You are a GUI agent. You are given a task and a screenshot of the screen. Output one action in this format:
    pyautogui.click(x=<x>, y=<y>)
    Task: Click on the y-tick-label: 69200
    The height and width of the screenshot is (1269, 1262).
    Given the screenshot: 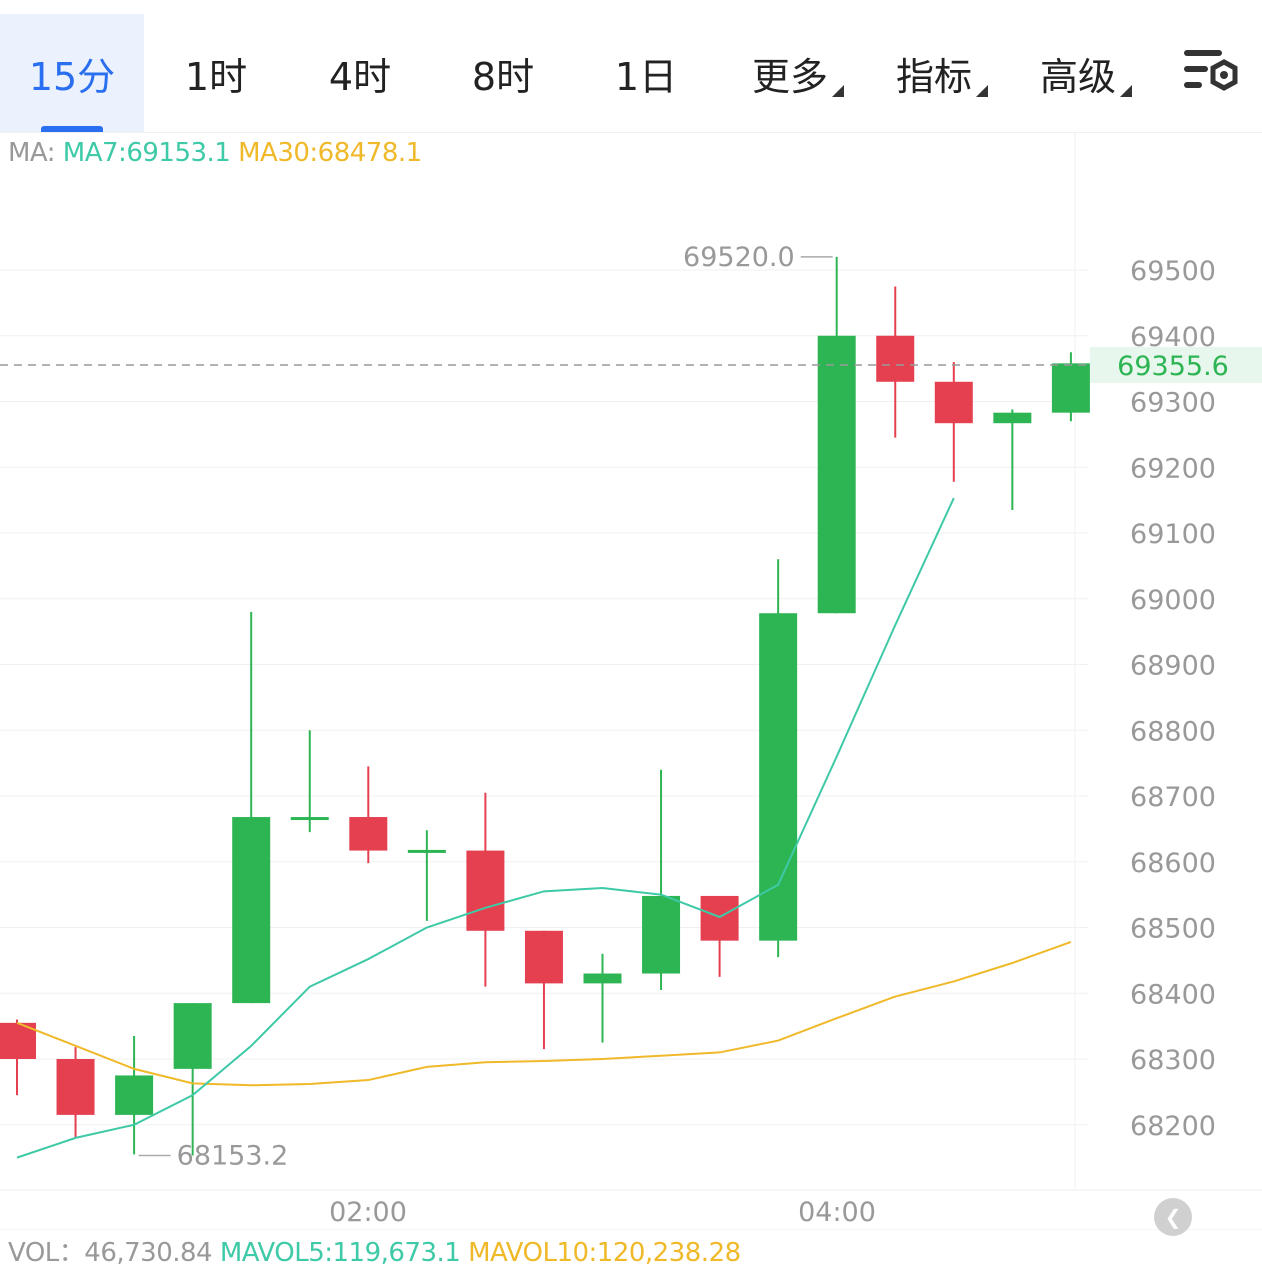 What is the action you would take?
    pyautogui.click(x=1173, y=468)
    